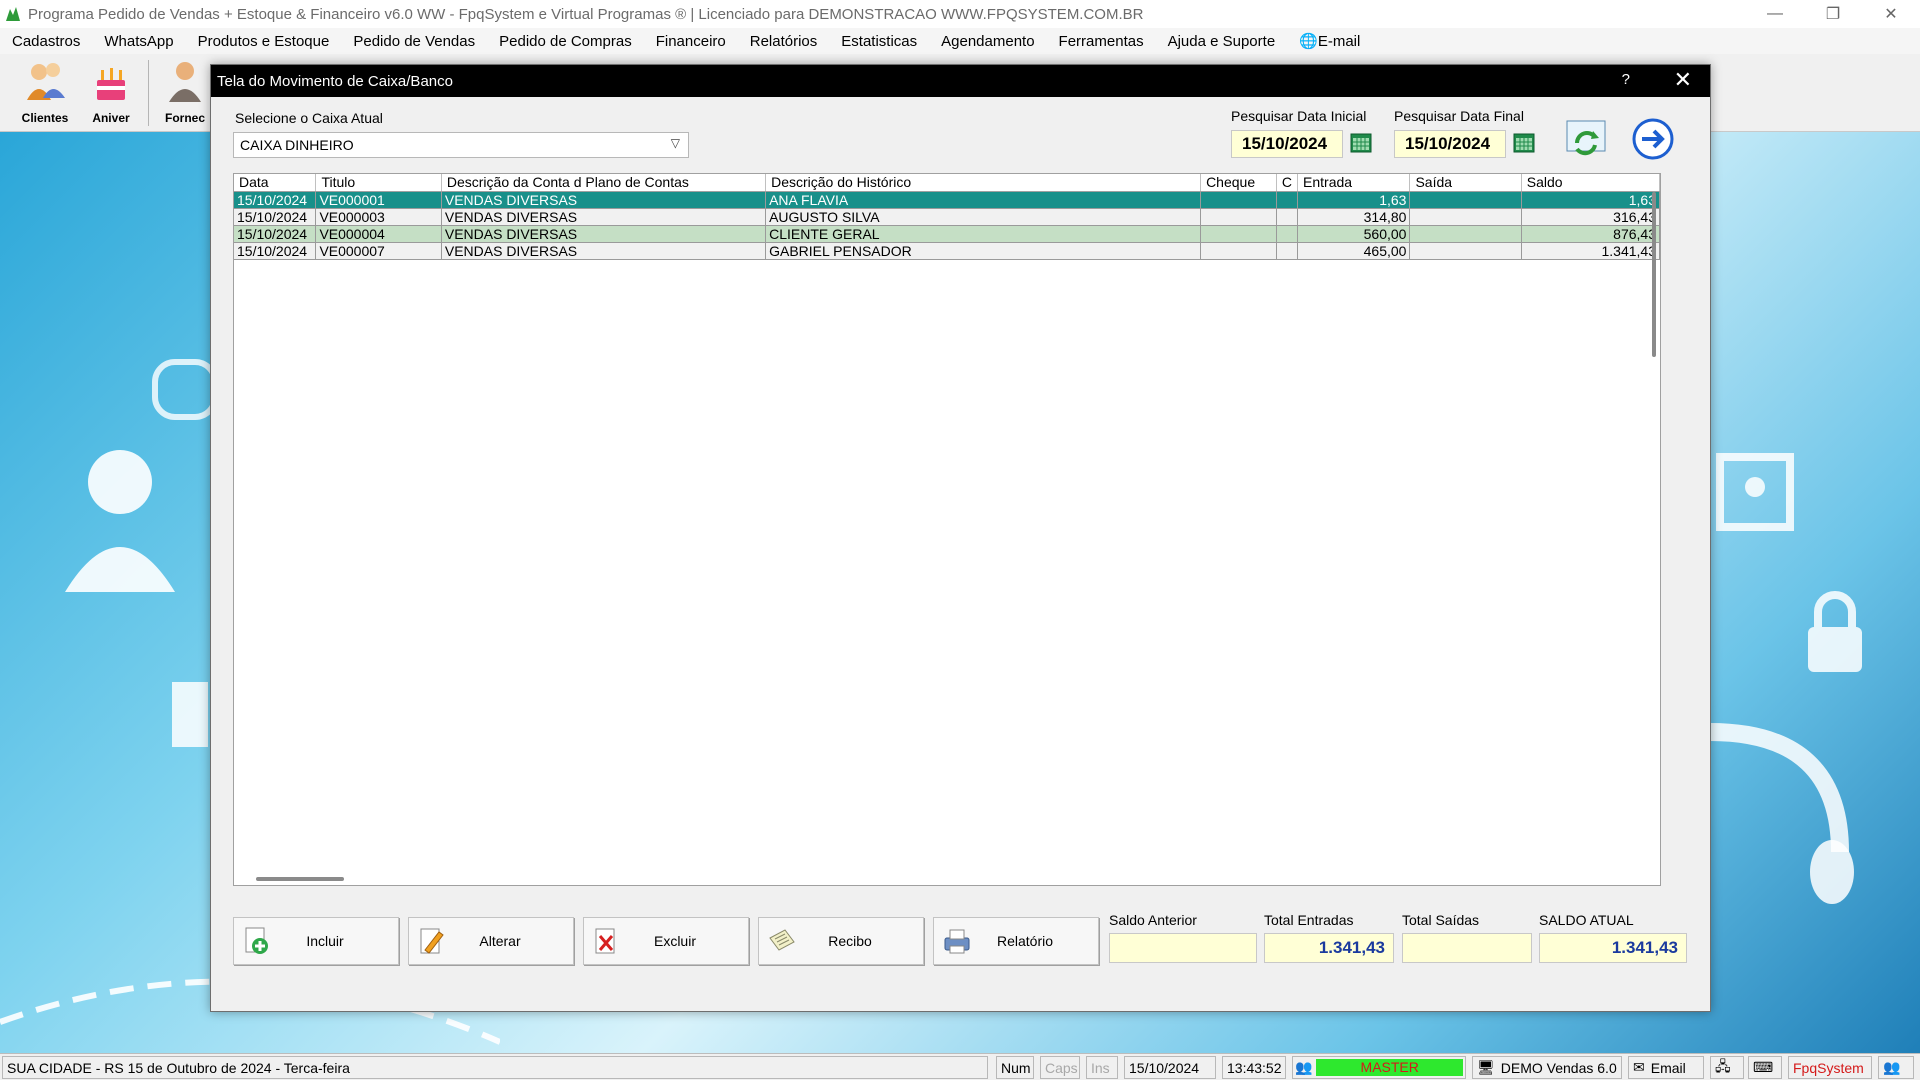  What do you see at coordinates (414, 41) in the screenshot?
I see `menu-pedido-vendas: Pedido de Vendas` at bounding box center [414, 41].